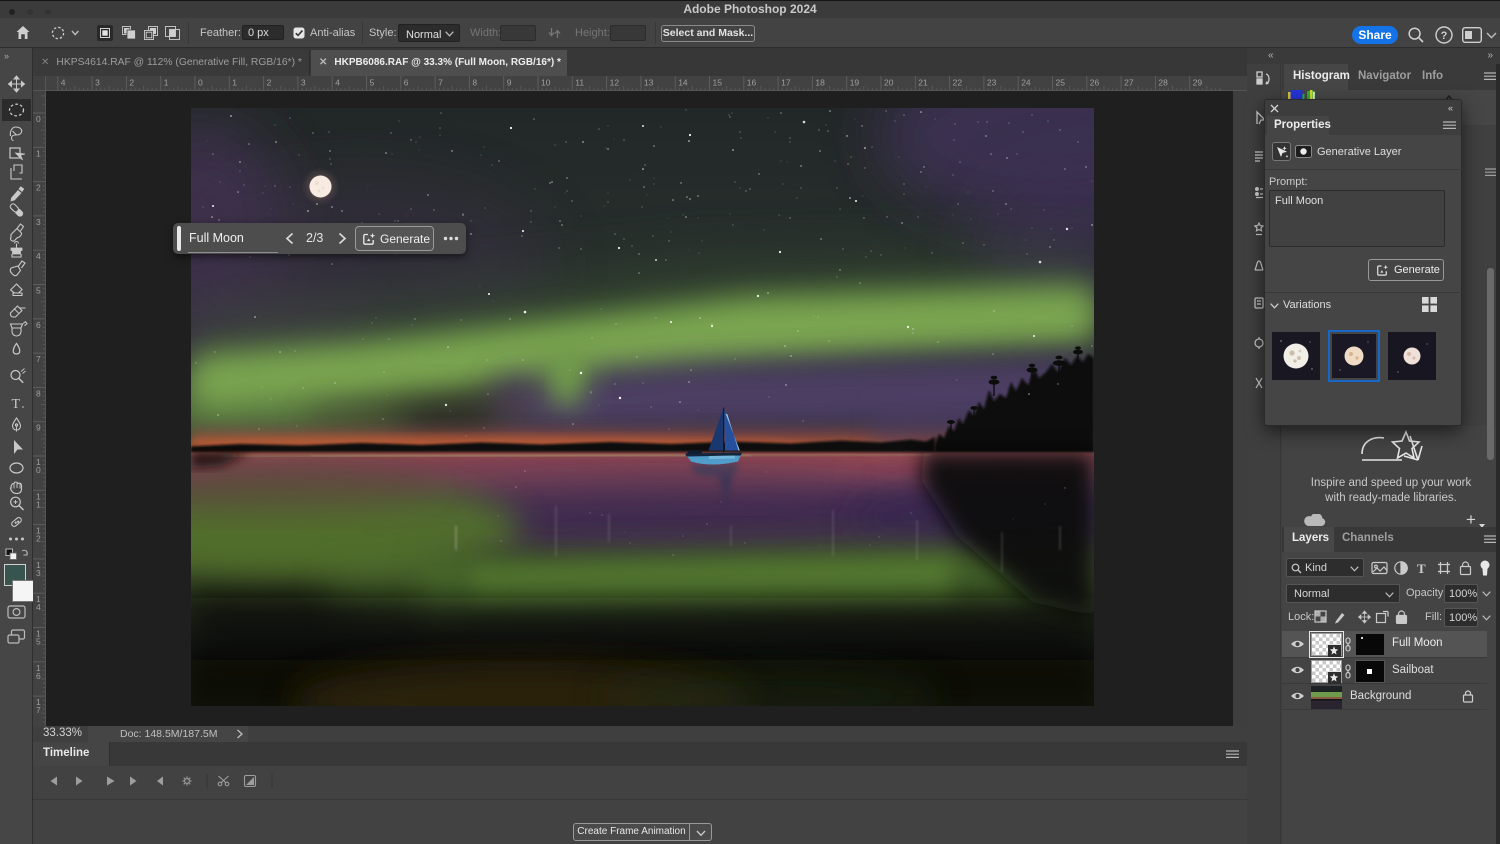 The image size is (1500, 844). What do you see at coordinates (1061, 83) in the screenshot?
I see `svg-text: 25` at bounding box center [1061, 83].